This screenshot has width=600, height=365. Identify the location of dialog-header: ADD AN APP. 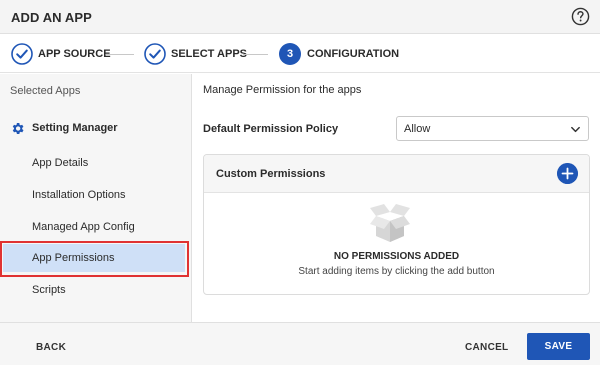
(300, 17).